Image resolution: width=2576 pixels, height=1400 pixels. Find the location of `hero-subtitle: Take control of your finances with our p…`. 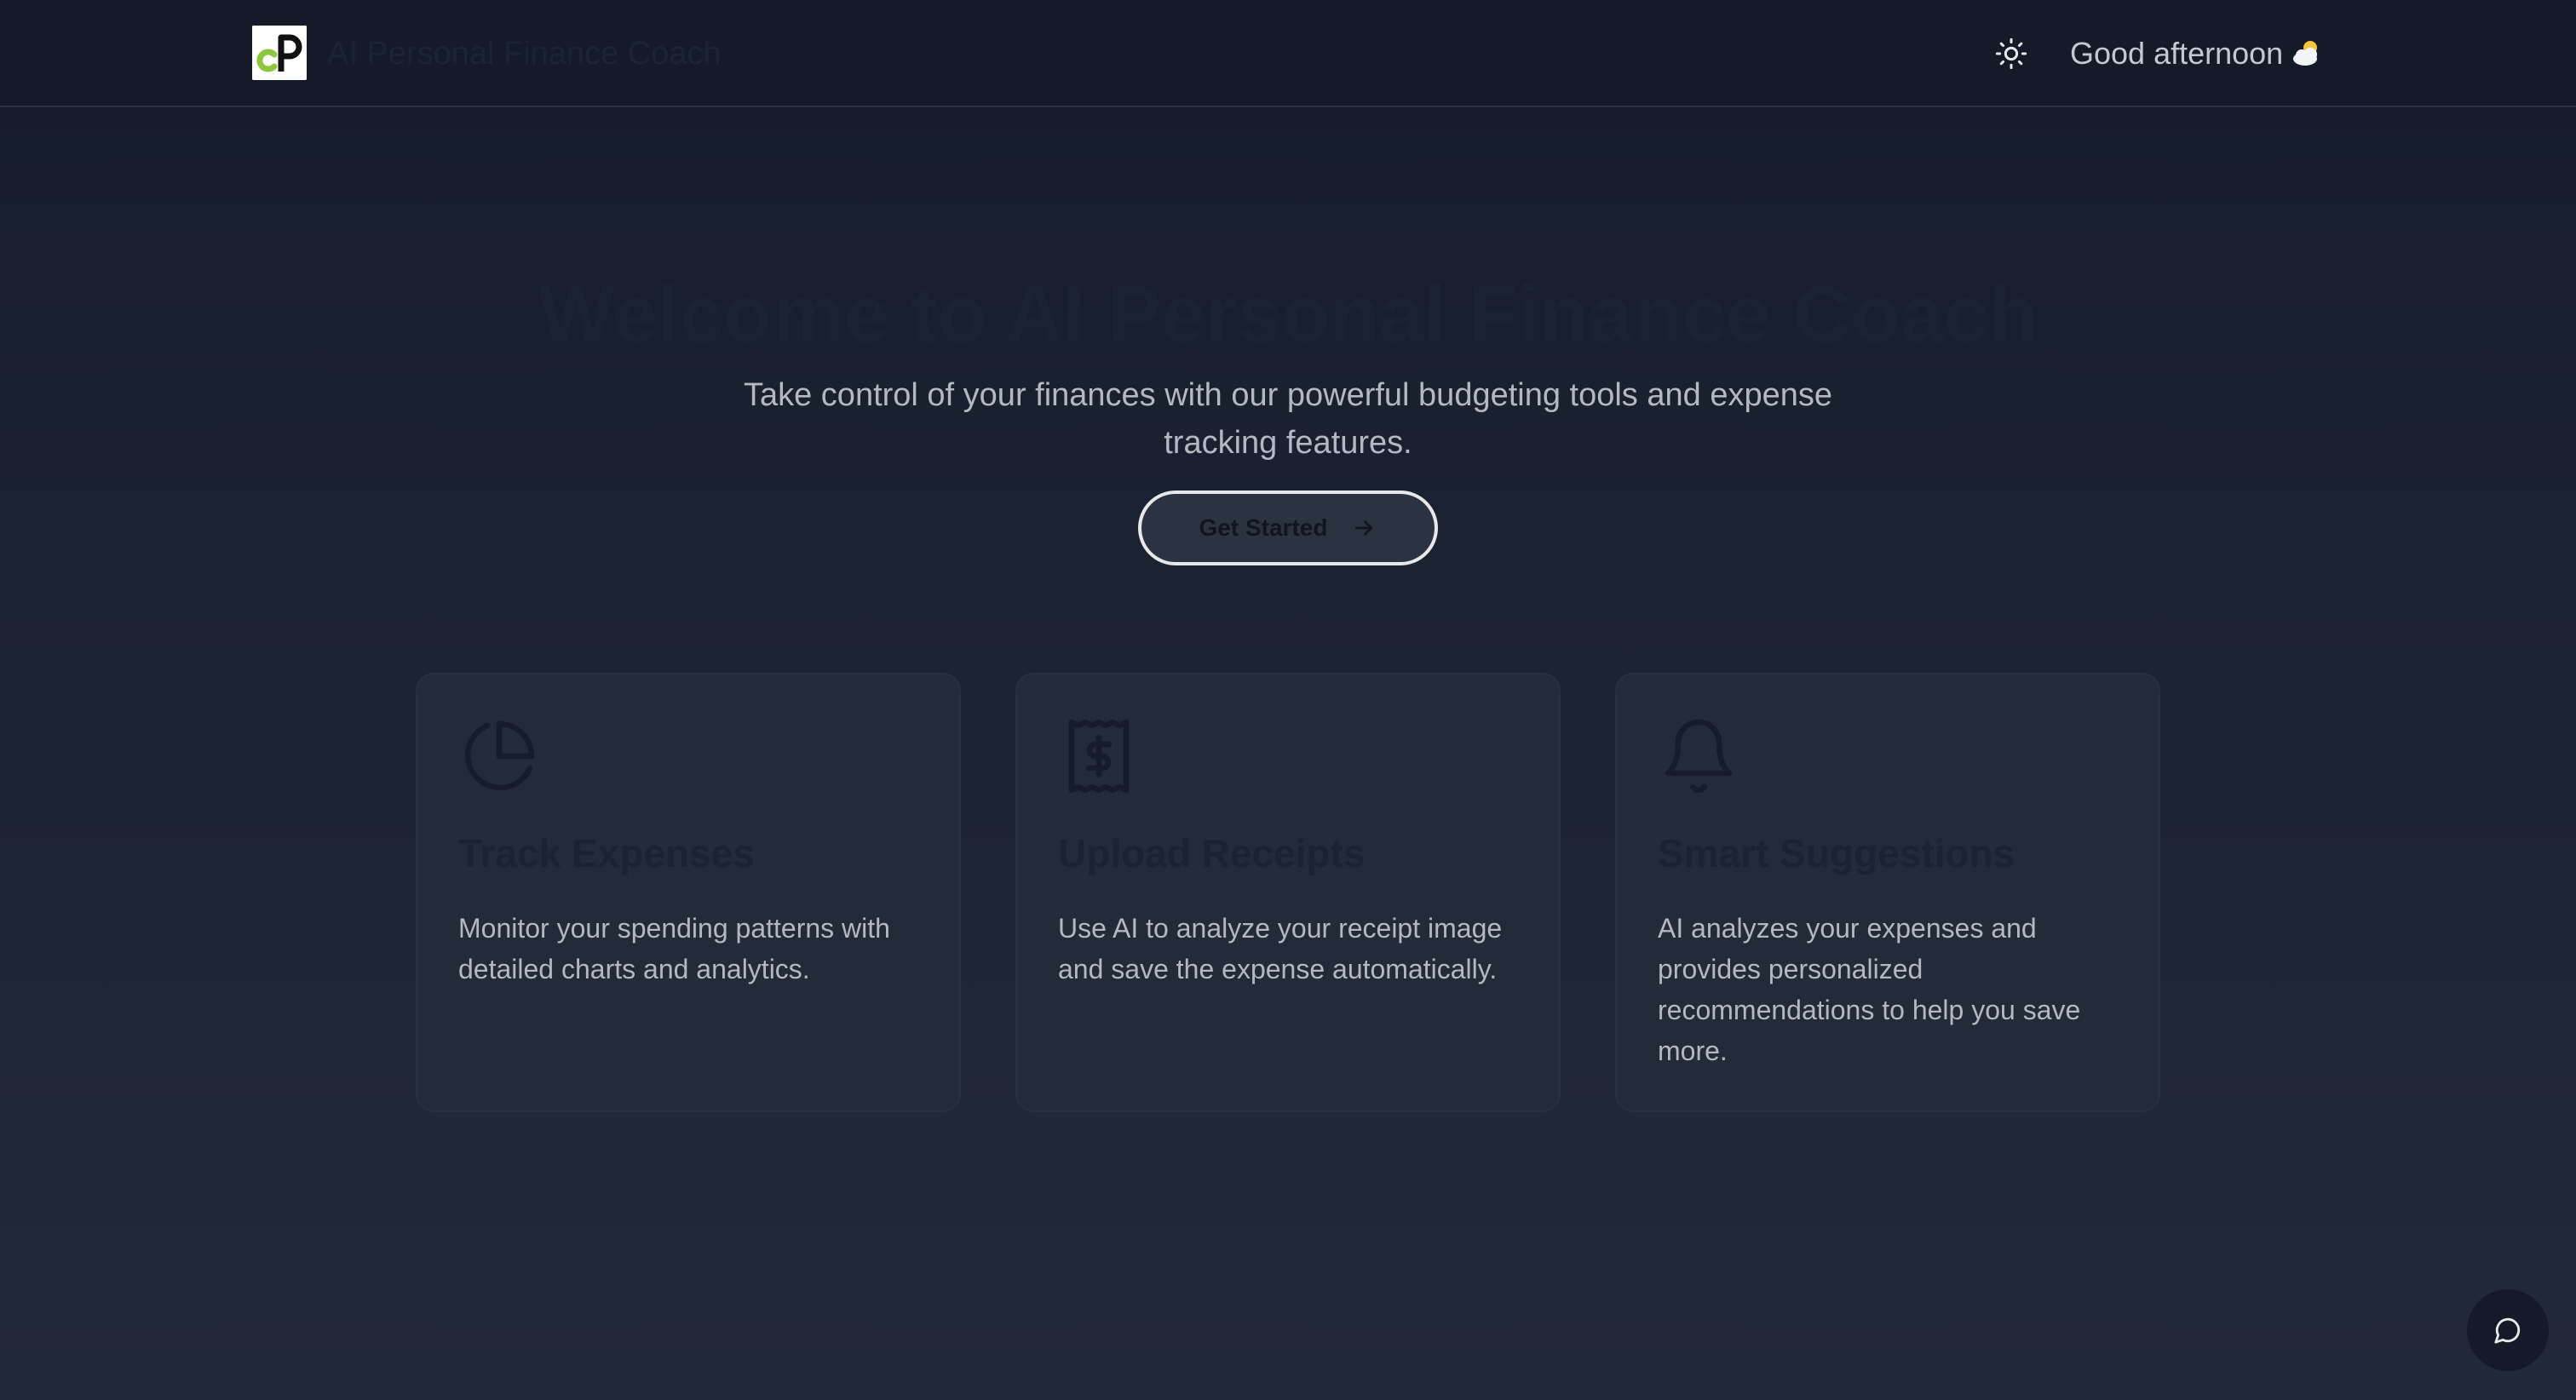

hero-subtitle: Take control of your finances with our p… is located at coordinates (1287, 419).